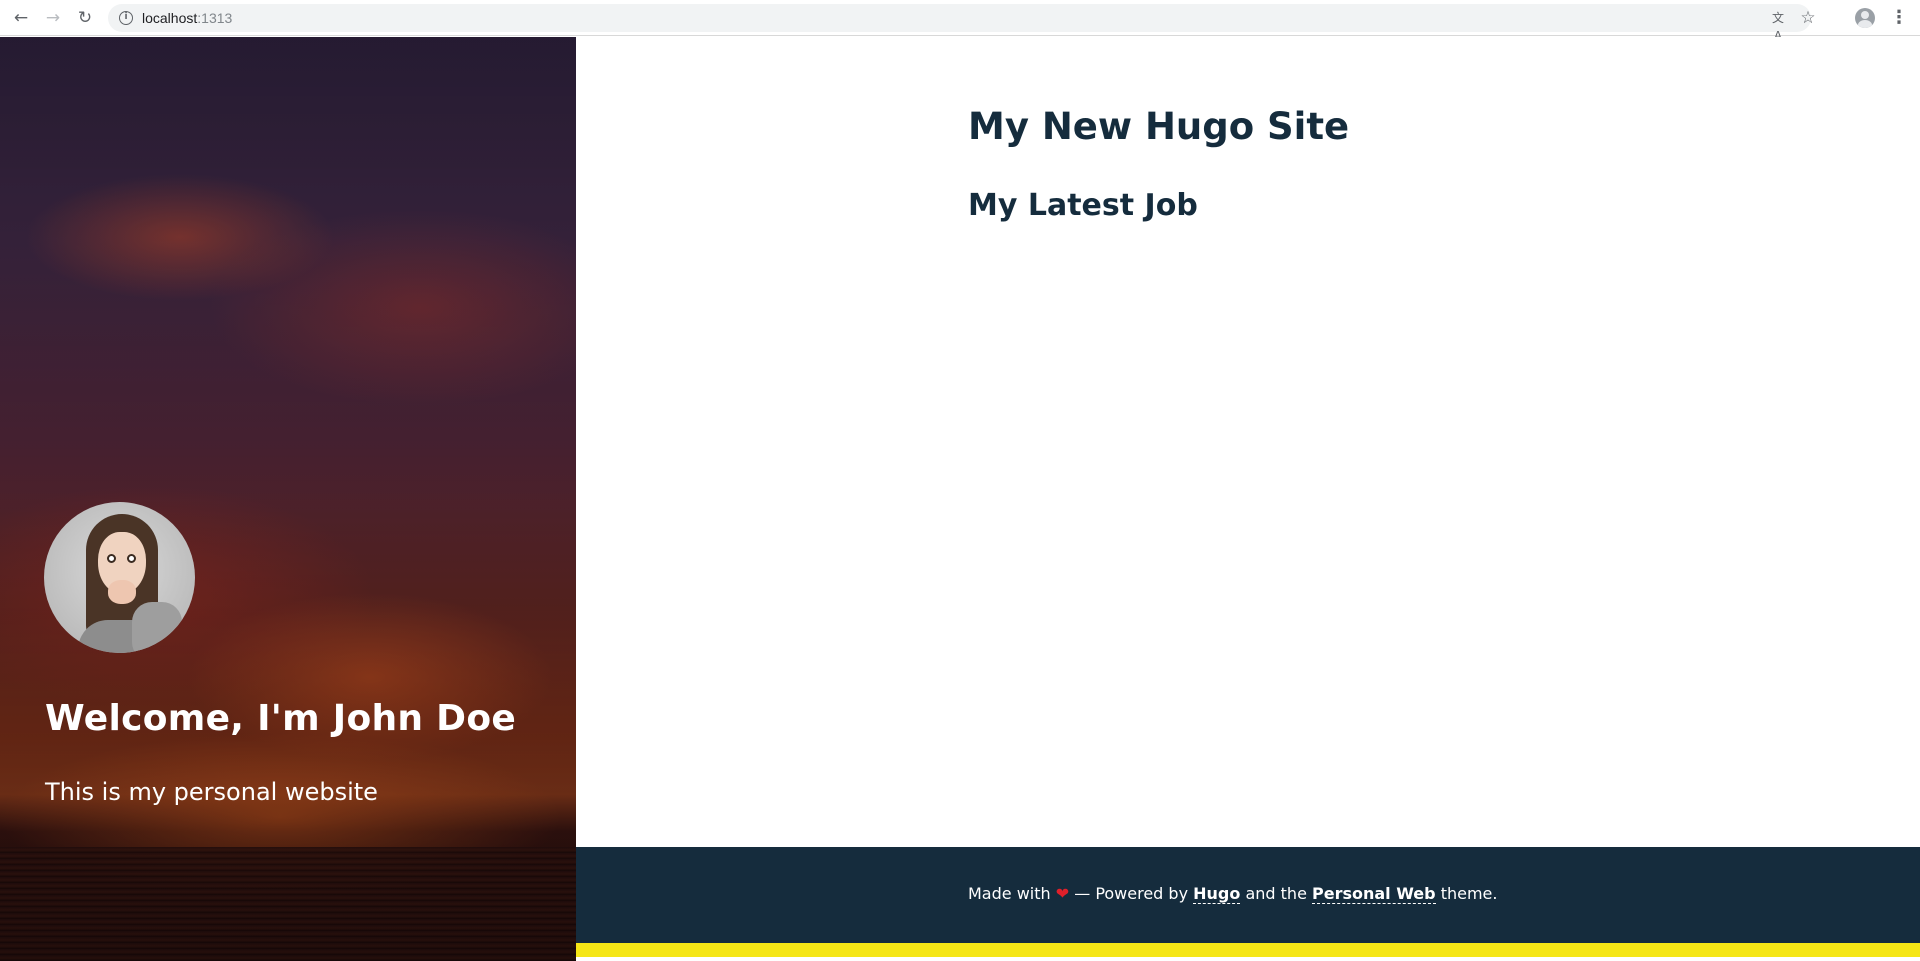 The height and width of the screenshot is (961, 1920). Describe the element at coordinates (1062, 893) in the screenshot. I see `heart-icon: ❤` at that location.